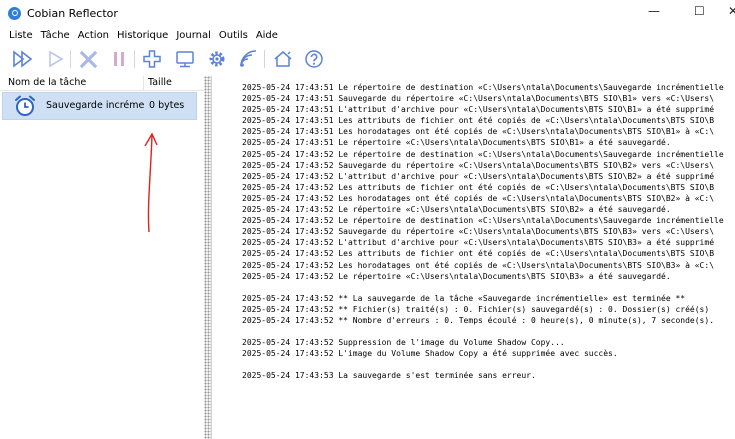 The width and height of the screenshot is (735, 439). I want to click on red-arrow-annotation, so click(151, 182).